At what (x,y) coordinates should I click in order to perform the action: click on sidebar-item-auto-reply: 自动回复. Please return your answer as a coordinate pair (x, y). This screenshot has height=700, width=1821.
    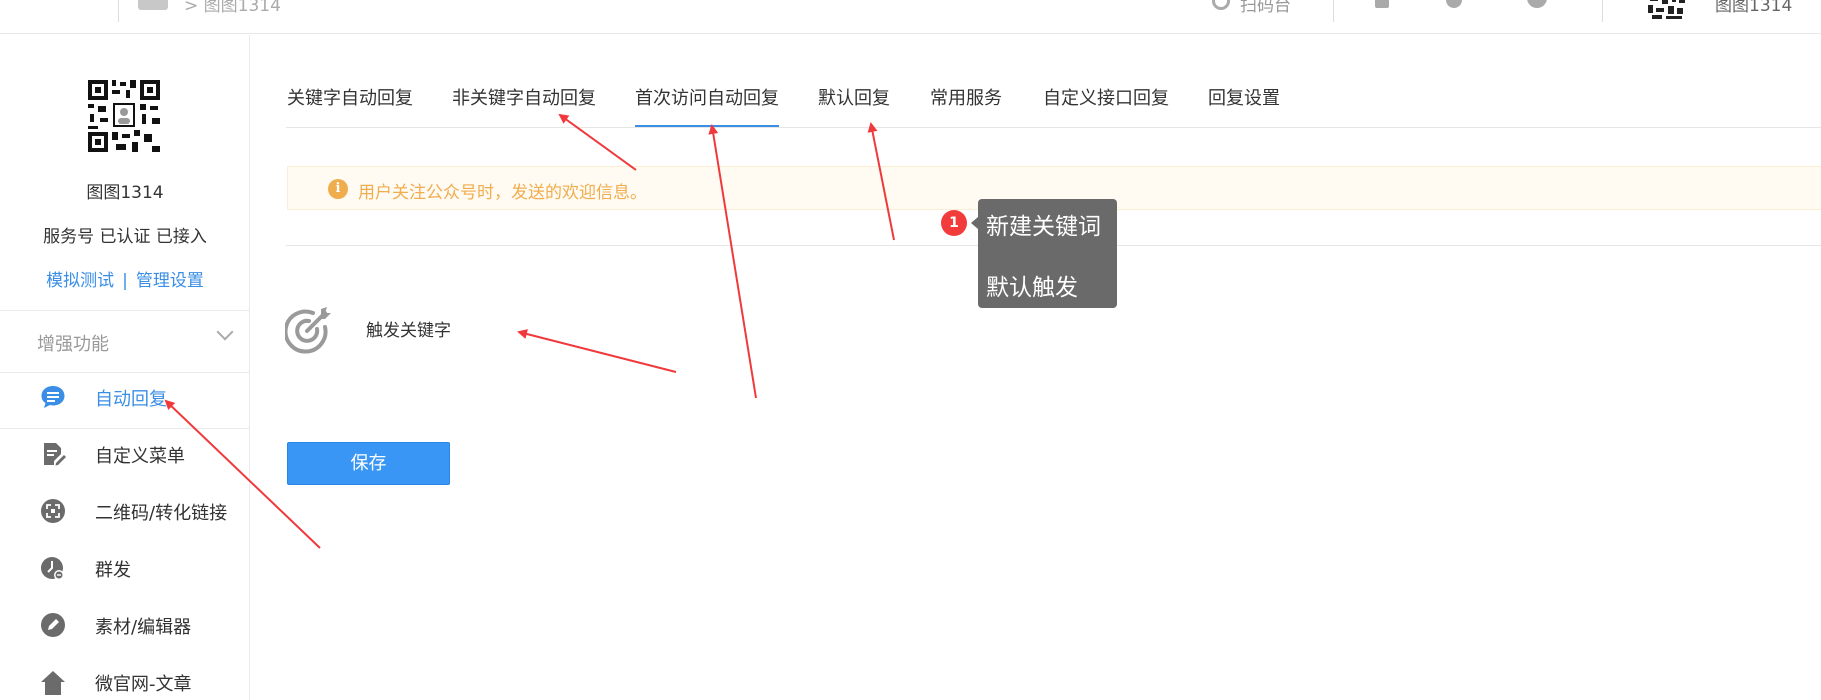
    Looking at the image, I should click on (124, 397).